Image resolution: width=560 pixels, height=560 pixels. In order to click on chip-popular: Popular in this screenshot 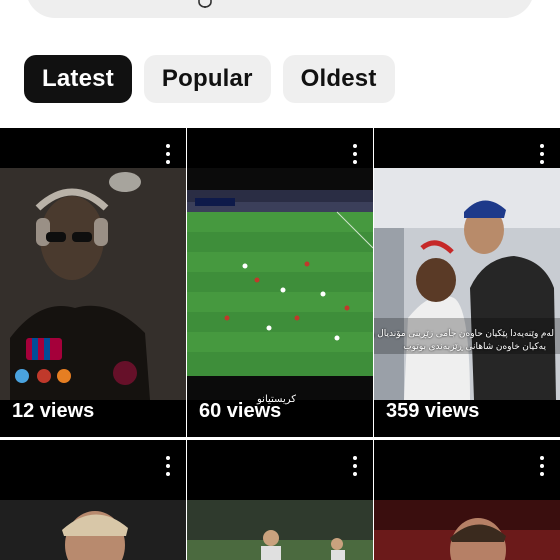, I will do `click(207, 79)`.